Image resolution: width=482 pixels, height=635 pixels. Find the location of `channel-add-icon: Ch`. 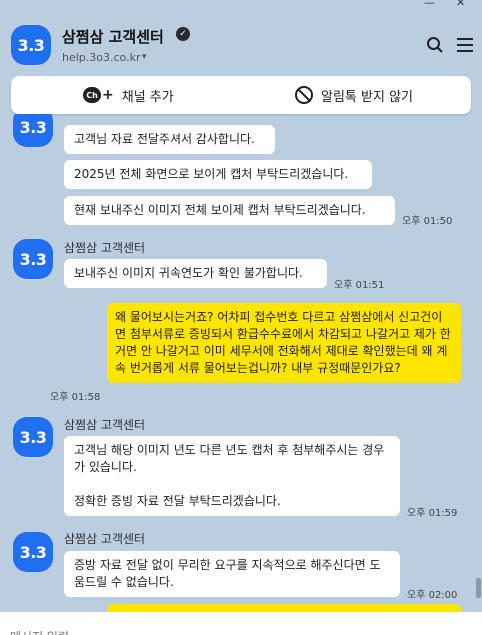

channel-add-icon: Ch is located at coordinates (92, 95).